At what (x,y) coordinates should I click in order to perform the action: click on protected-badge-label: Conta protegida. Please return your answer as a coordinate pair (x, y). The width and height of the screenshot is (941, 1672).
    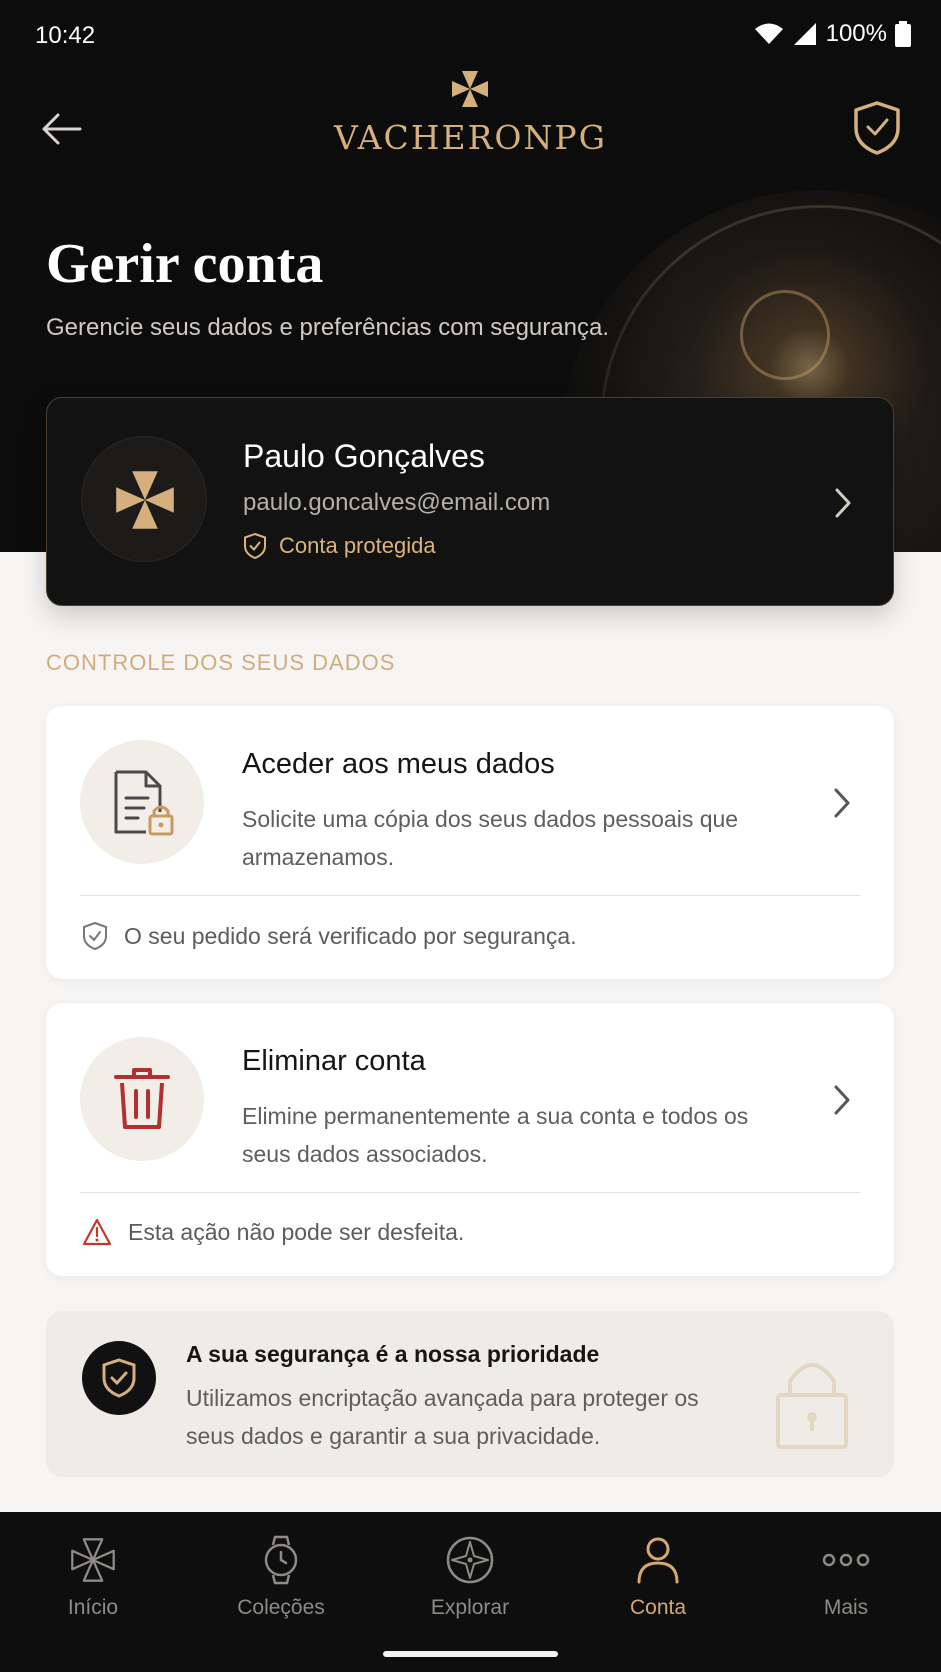
    Looking at the image, I should click on (357, 545).